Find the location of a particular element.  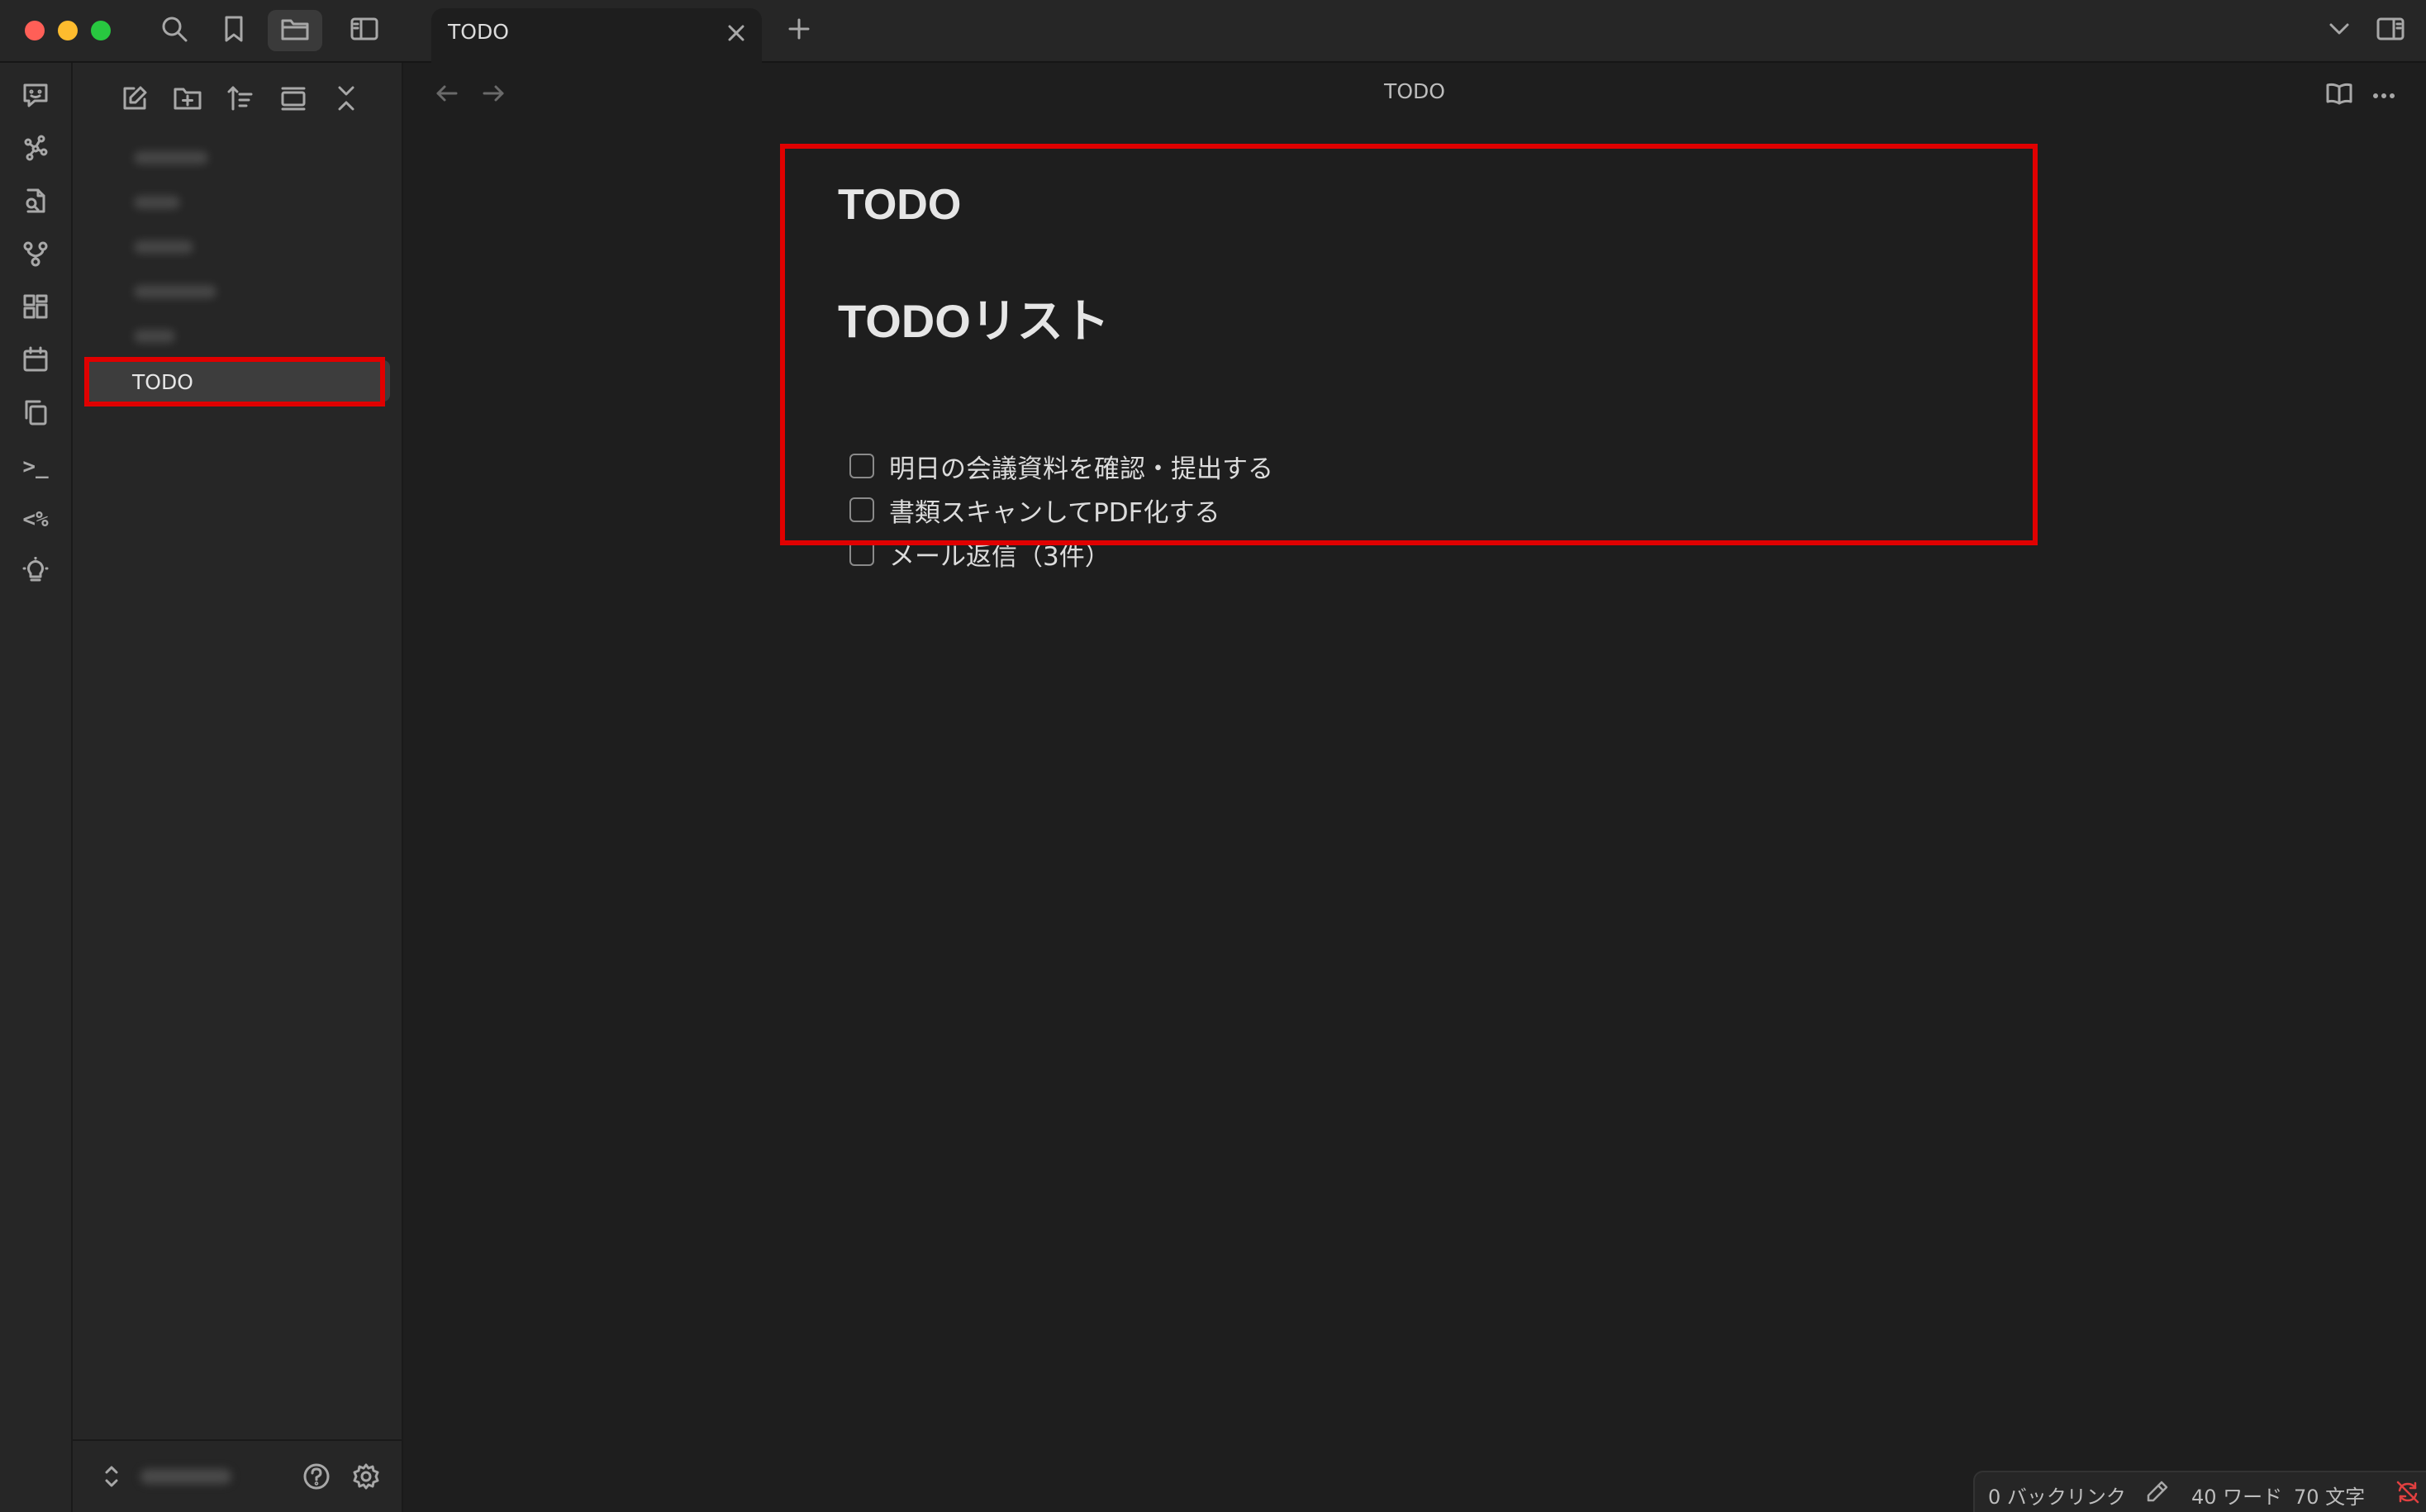

toggle-sidebar-button is located at coordinates (364, 30).